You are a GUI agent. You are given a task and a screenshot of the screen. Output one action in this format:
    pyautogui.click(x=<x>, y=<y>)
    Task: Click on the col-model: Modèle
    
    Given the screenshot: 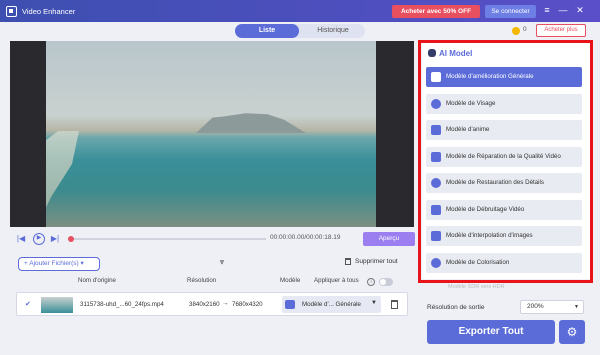 What is the action you would take?
    pyautogui.click(x=290, y=280)
    